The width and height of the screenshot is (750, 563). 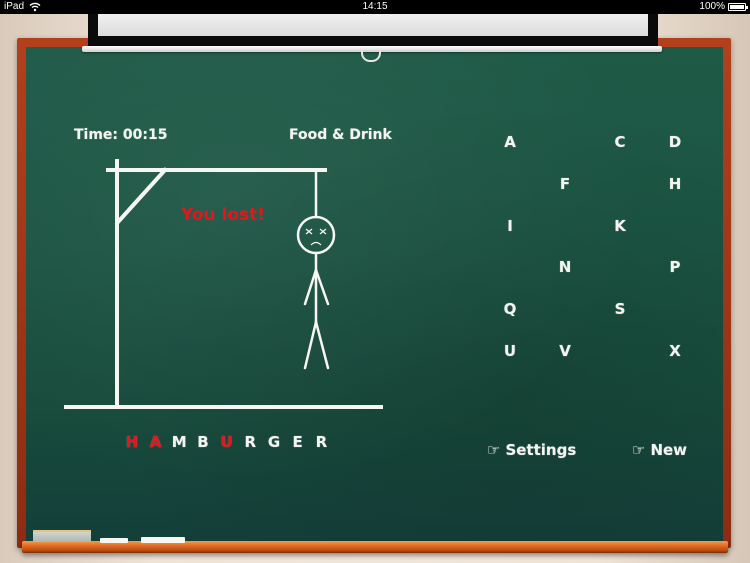 I want to click on word-letter: U, so click(x=226, y=442).